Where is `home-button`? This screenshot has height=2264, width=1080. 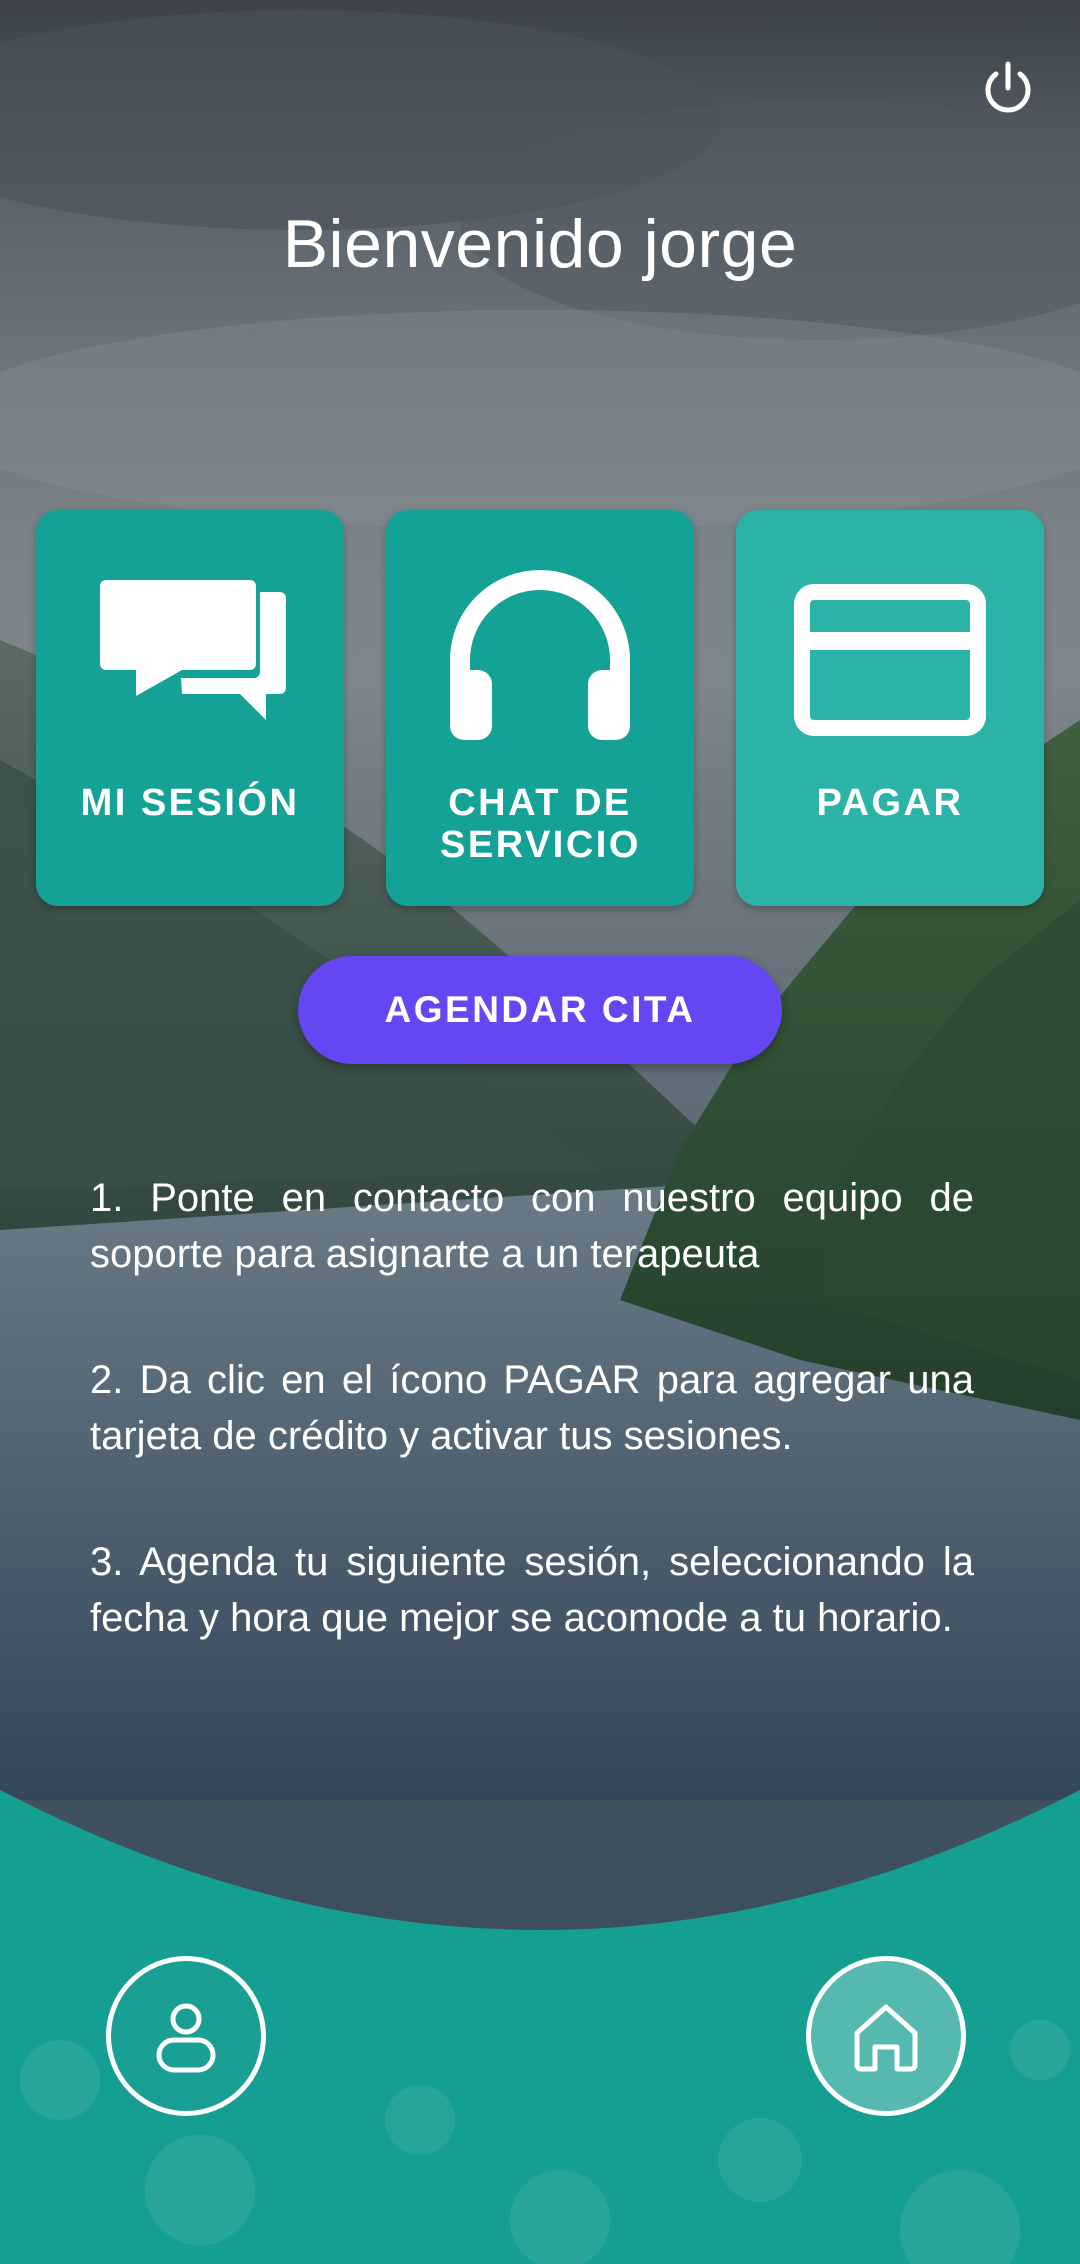 home-button is located at coordinates (886, 2036).